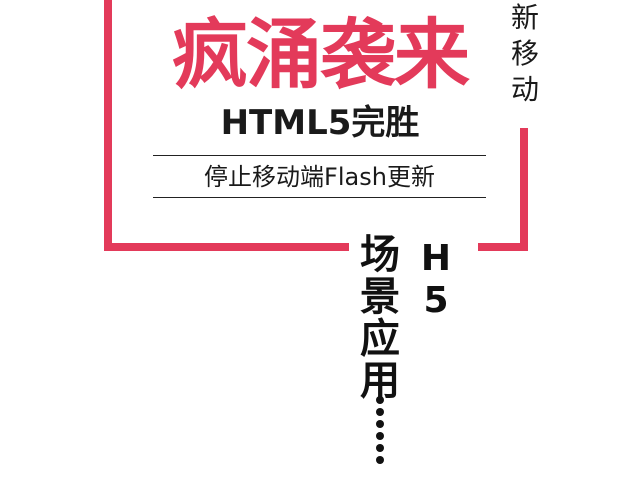 The width and height of the screenshot is (640, 480). Describe the element at coordinates (320, 123) in the screenshot. I see `subline: HTML5完胜` at that location.